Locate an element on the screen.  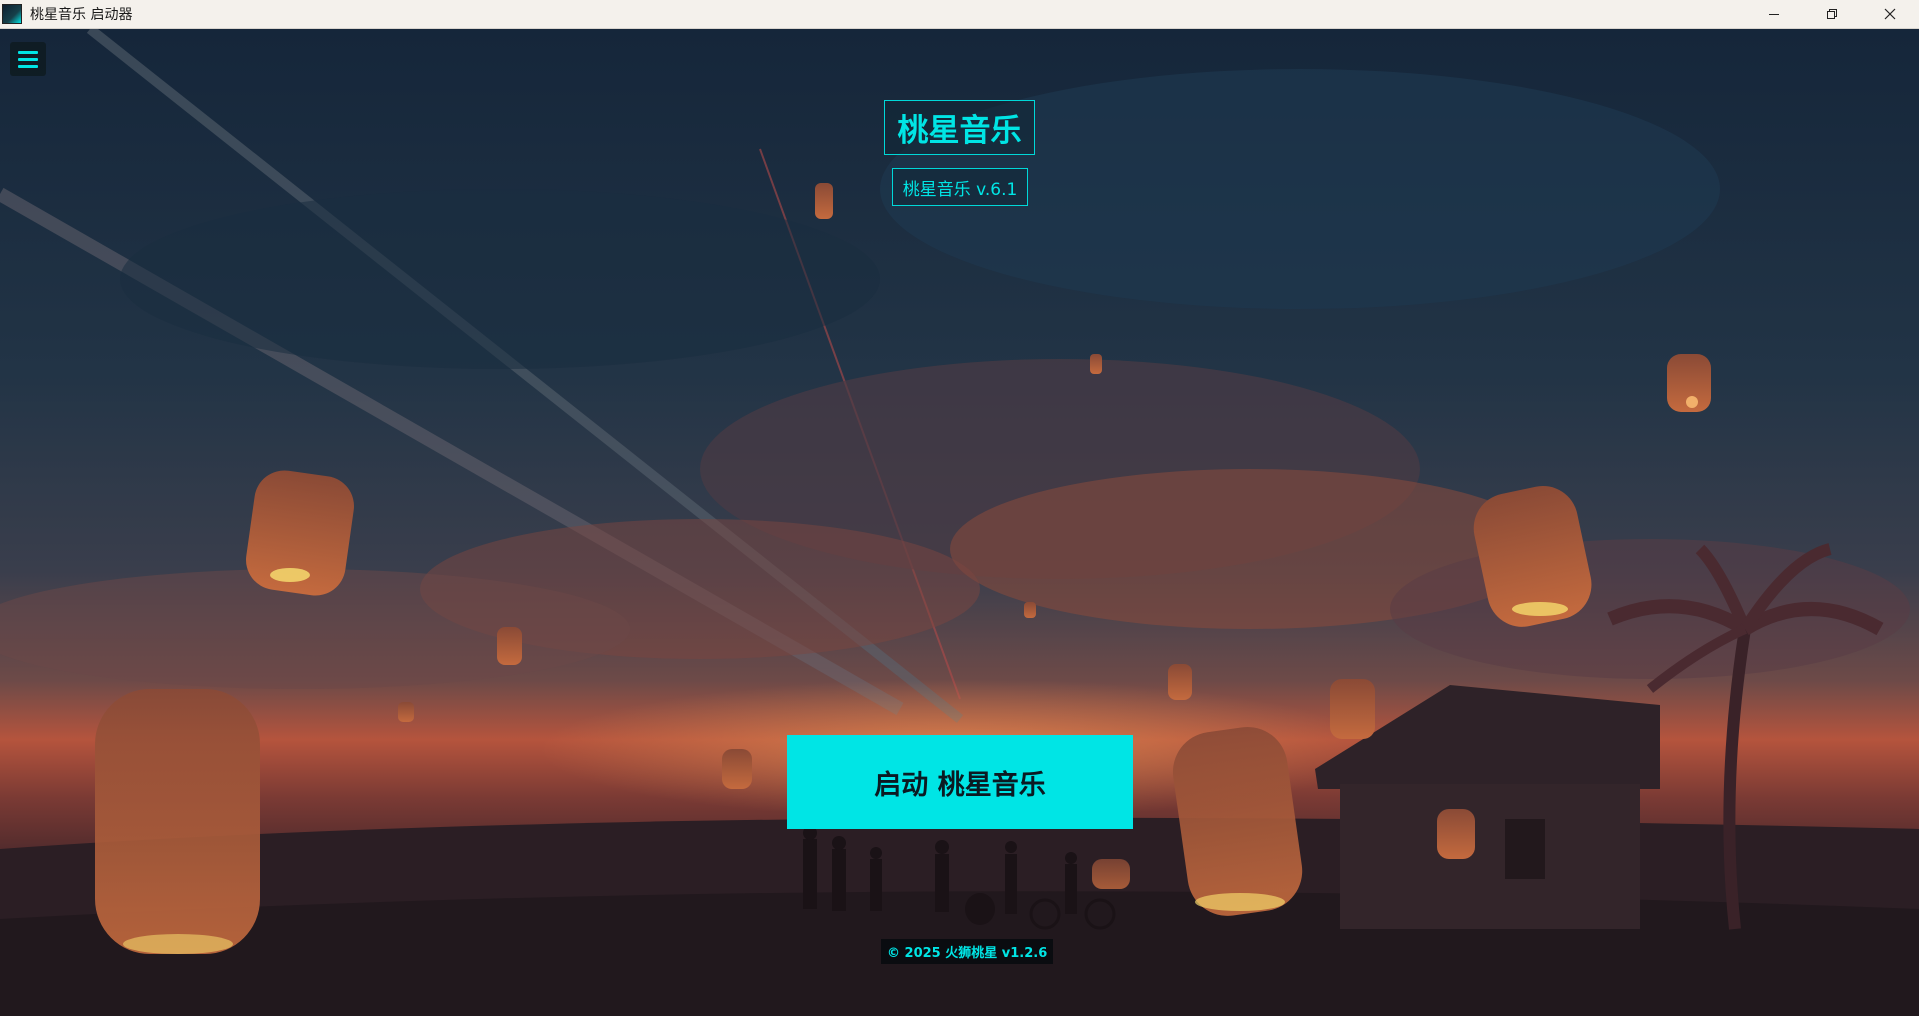
restore-icon is located at coordinates (1832, 14).